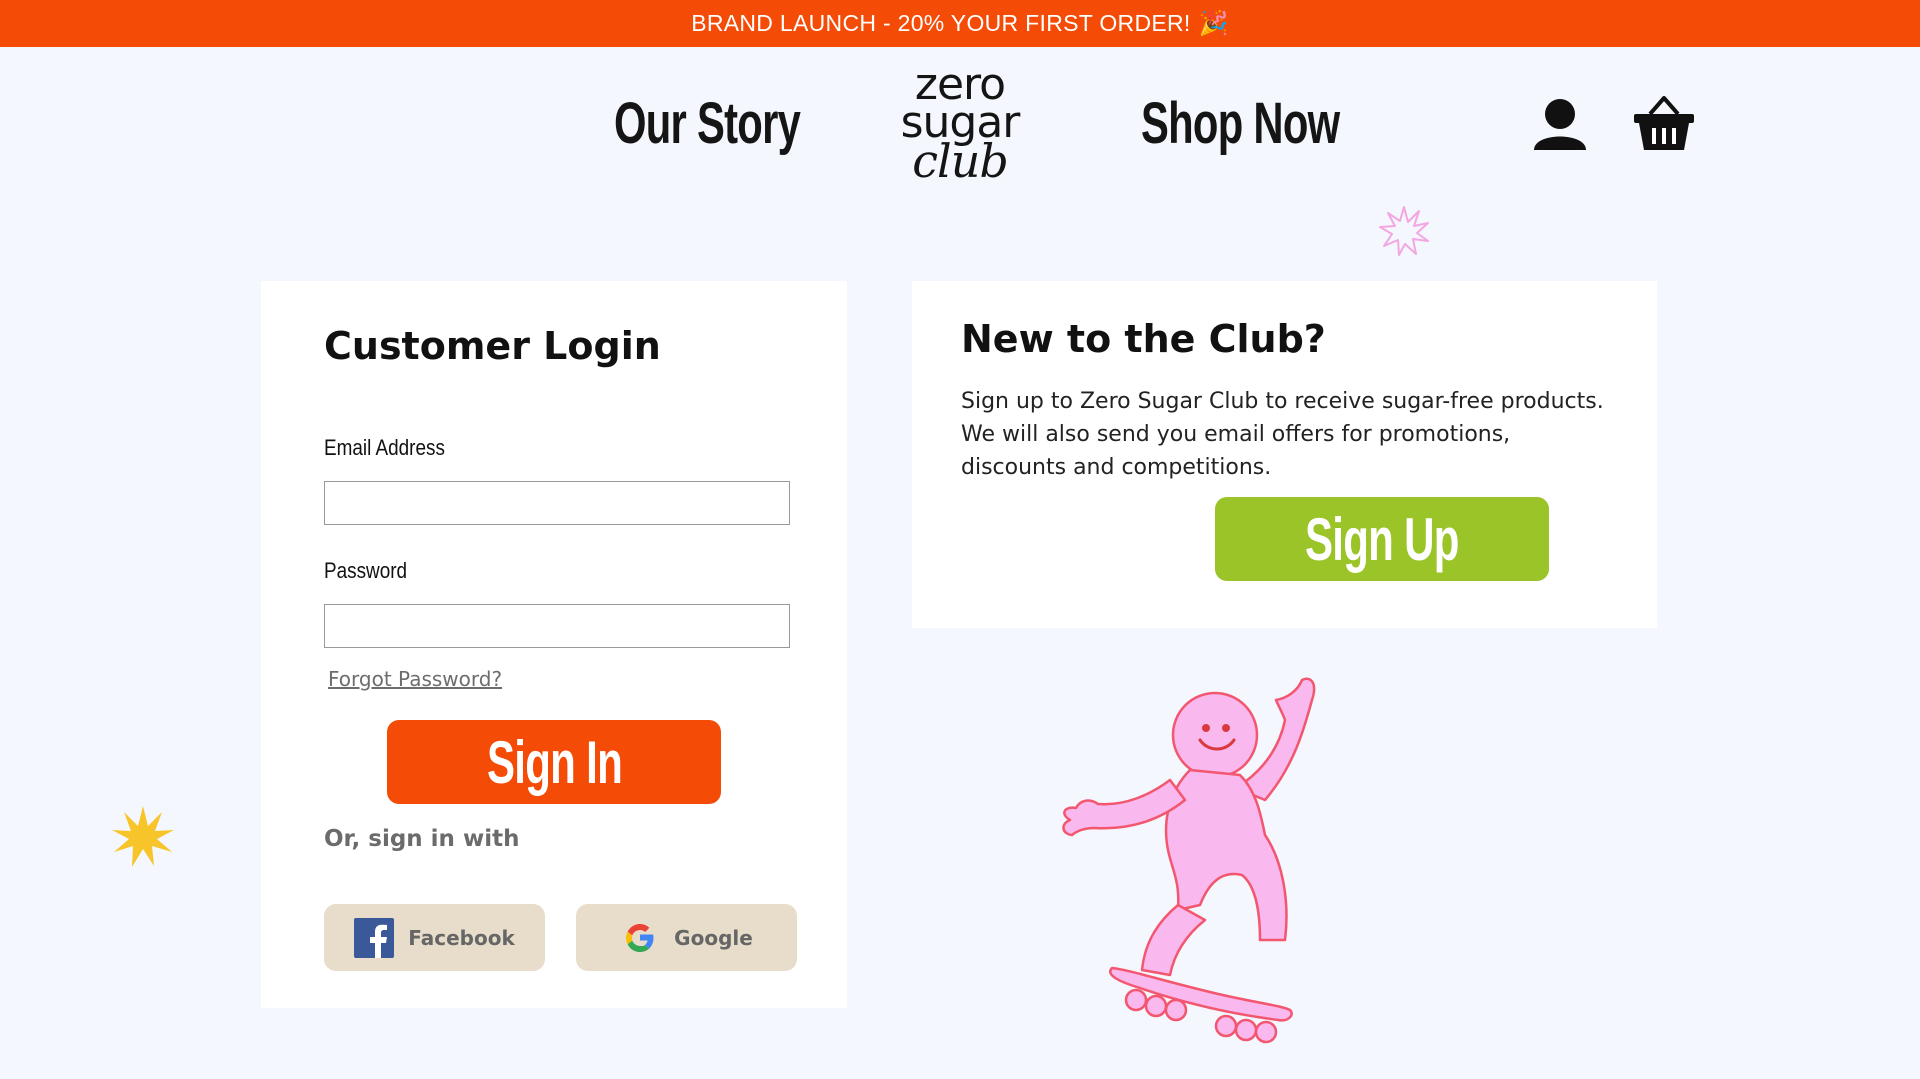  I want to click on social-signin-label: Or, sign in with, so click(422, 839).